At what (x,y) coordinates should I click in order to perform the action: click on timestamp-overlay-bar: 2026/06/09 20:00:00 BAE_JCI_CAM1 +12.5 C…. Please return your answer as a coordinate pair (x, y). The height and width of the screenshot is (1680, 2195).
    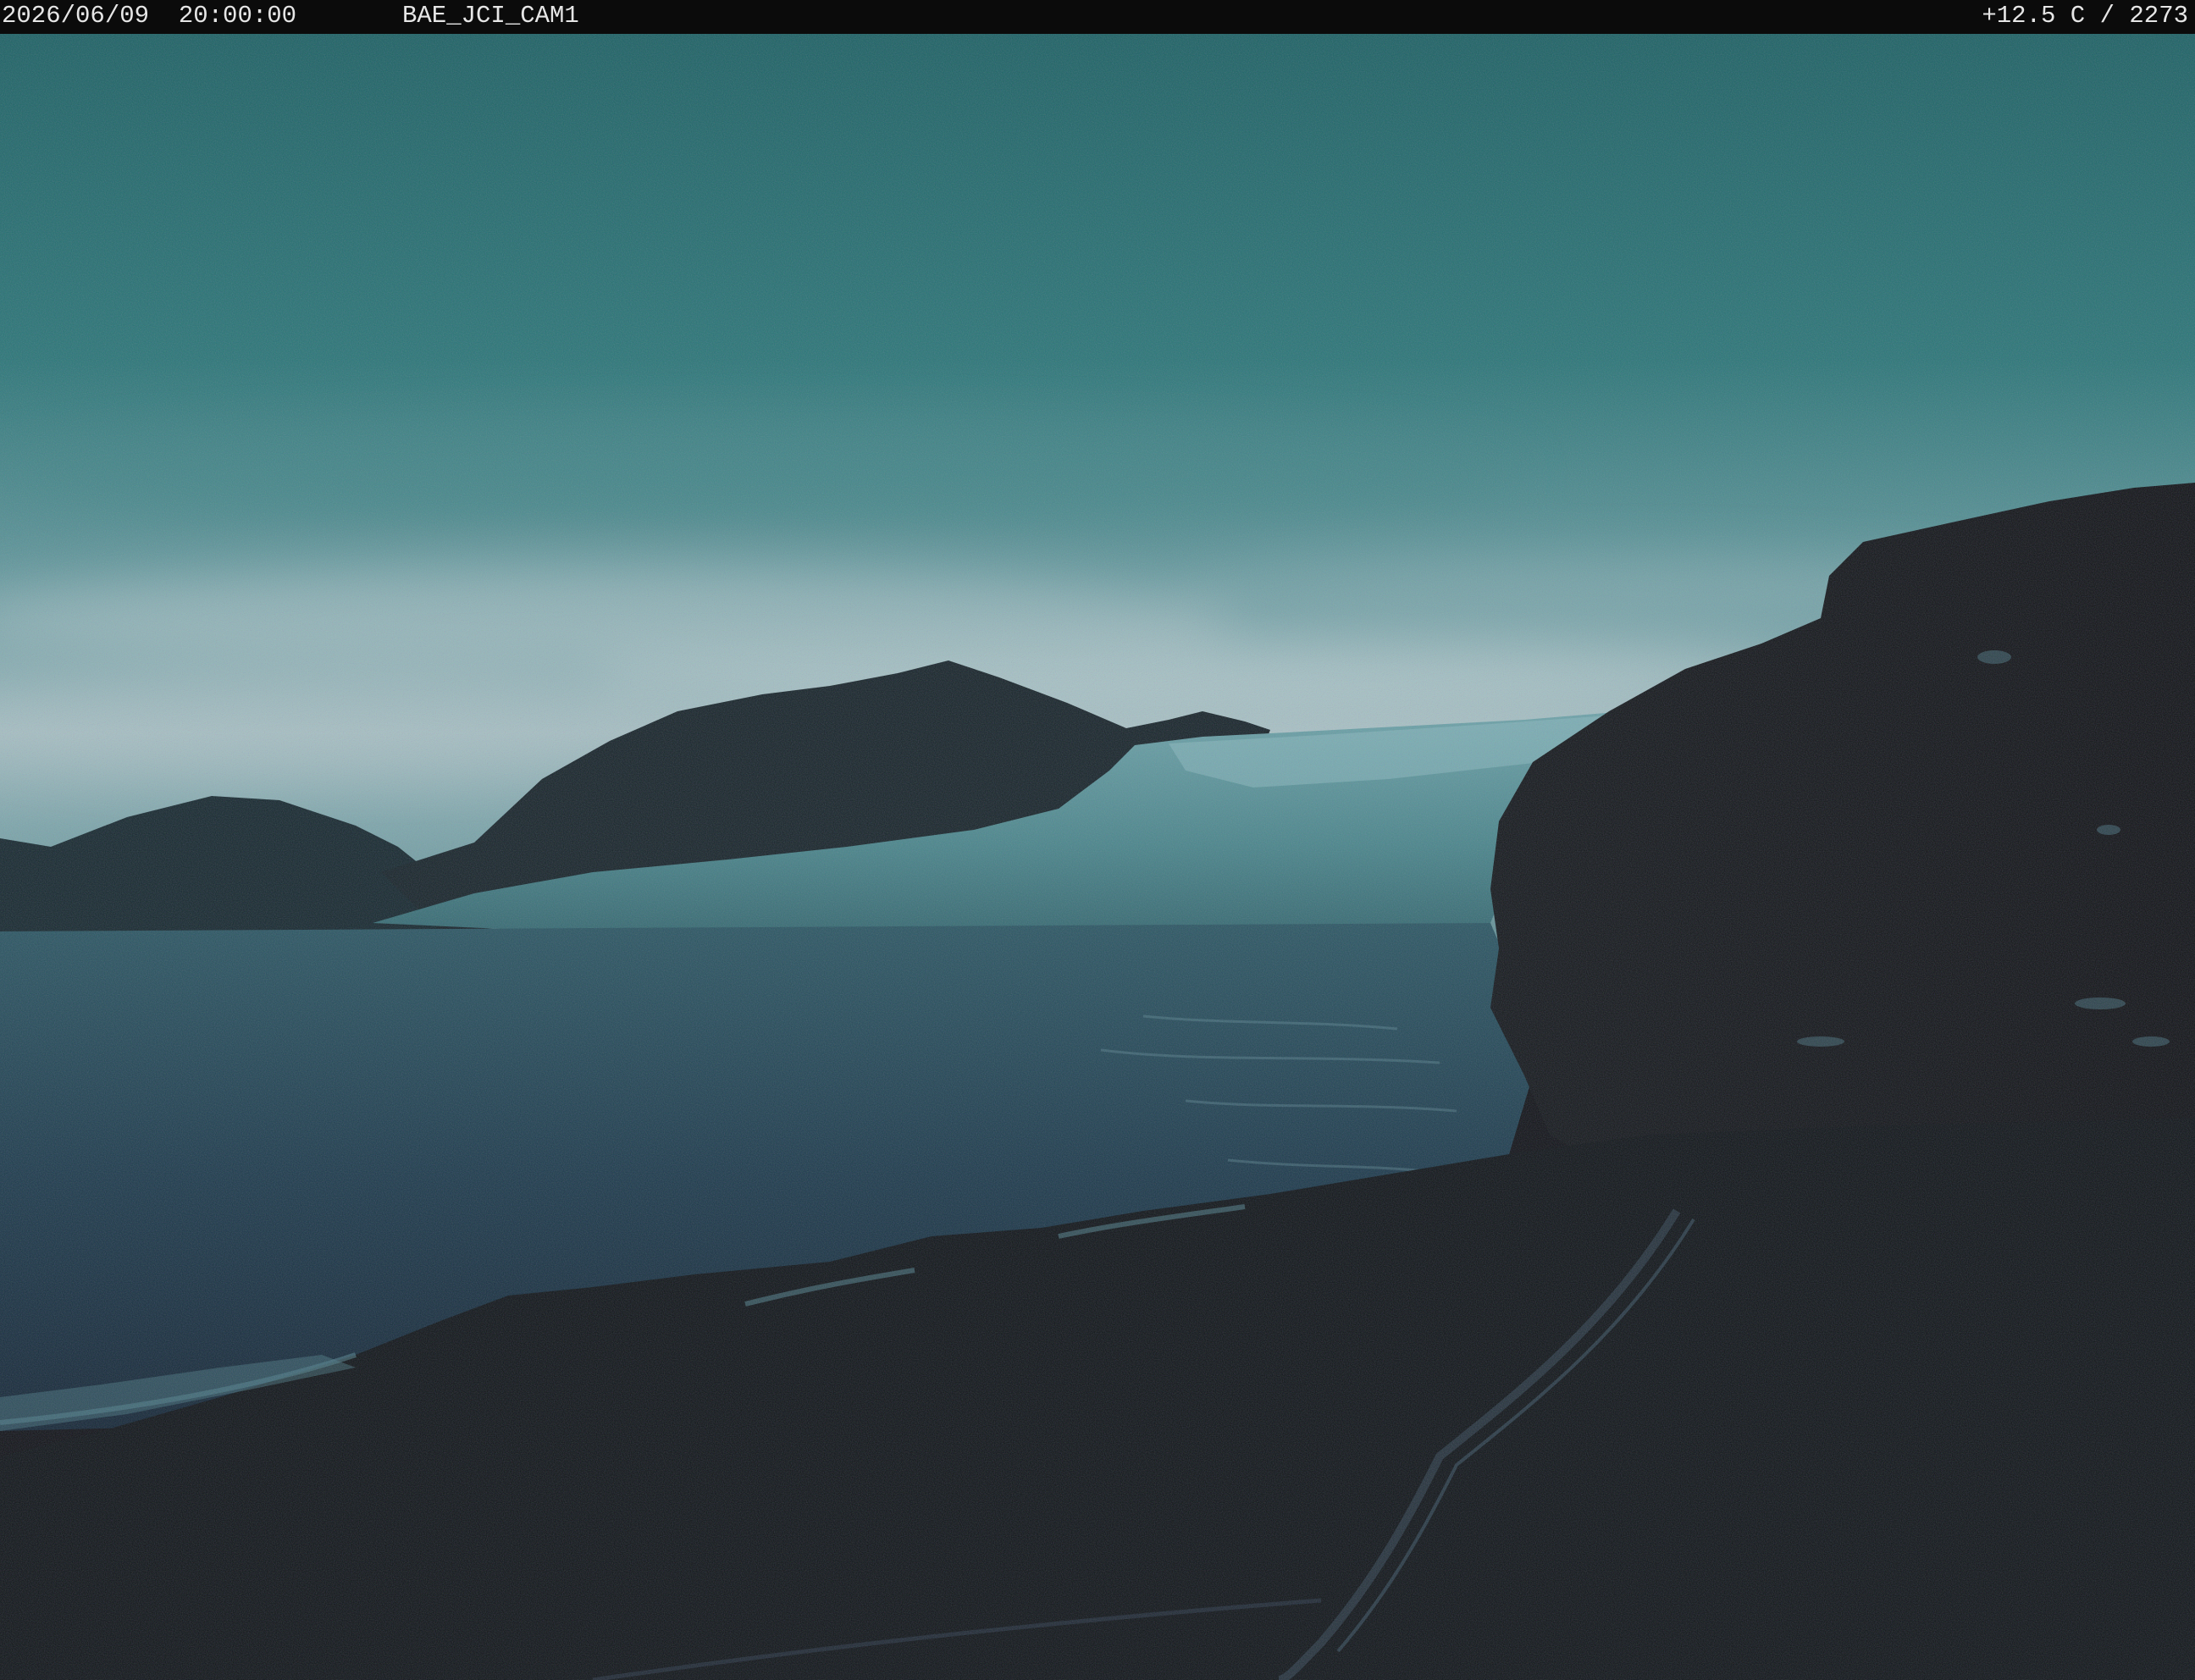
    Looking at the image, I should click on (1097, 17).